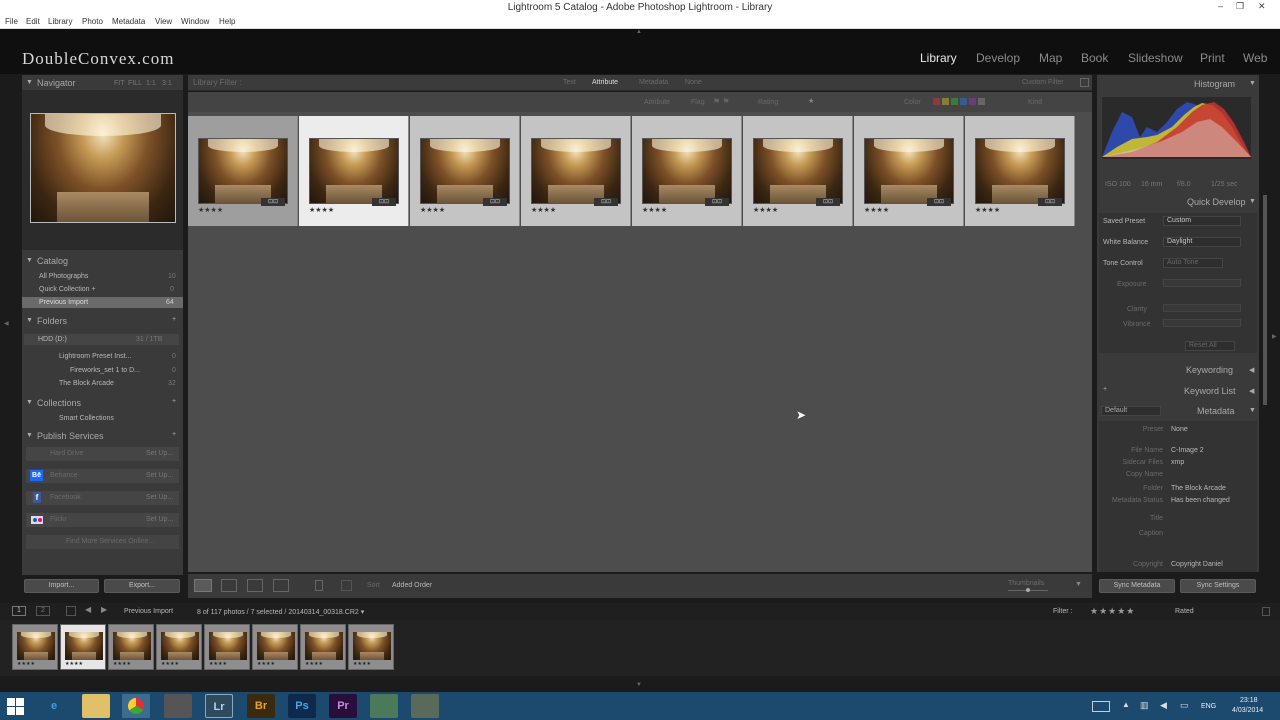 This screenshot has width=1280, height=720. Describe the element at coordinates (1078, 584) in the screenshot. I see `toolbar-menu-icon: ▼` at that location.